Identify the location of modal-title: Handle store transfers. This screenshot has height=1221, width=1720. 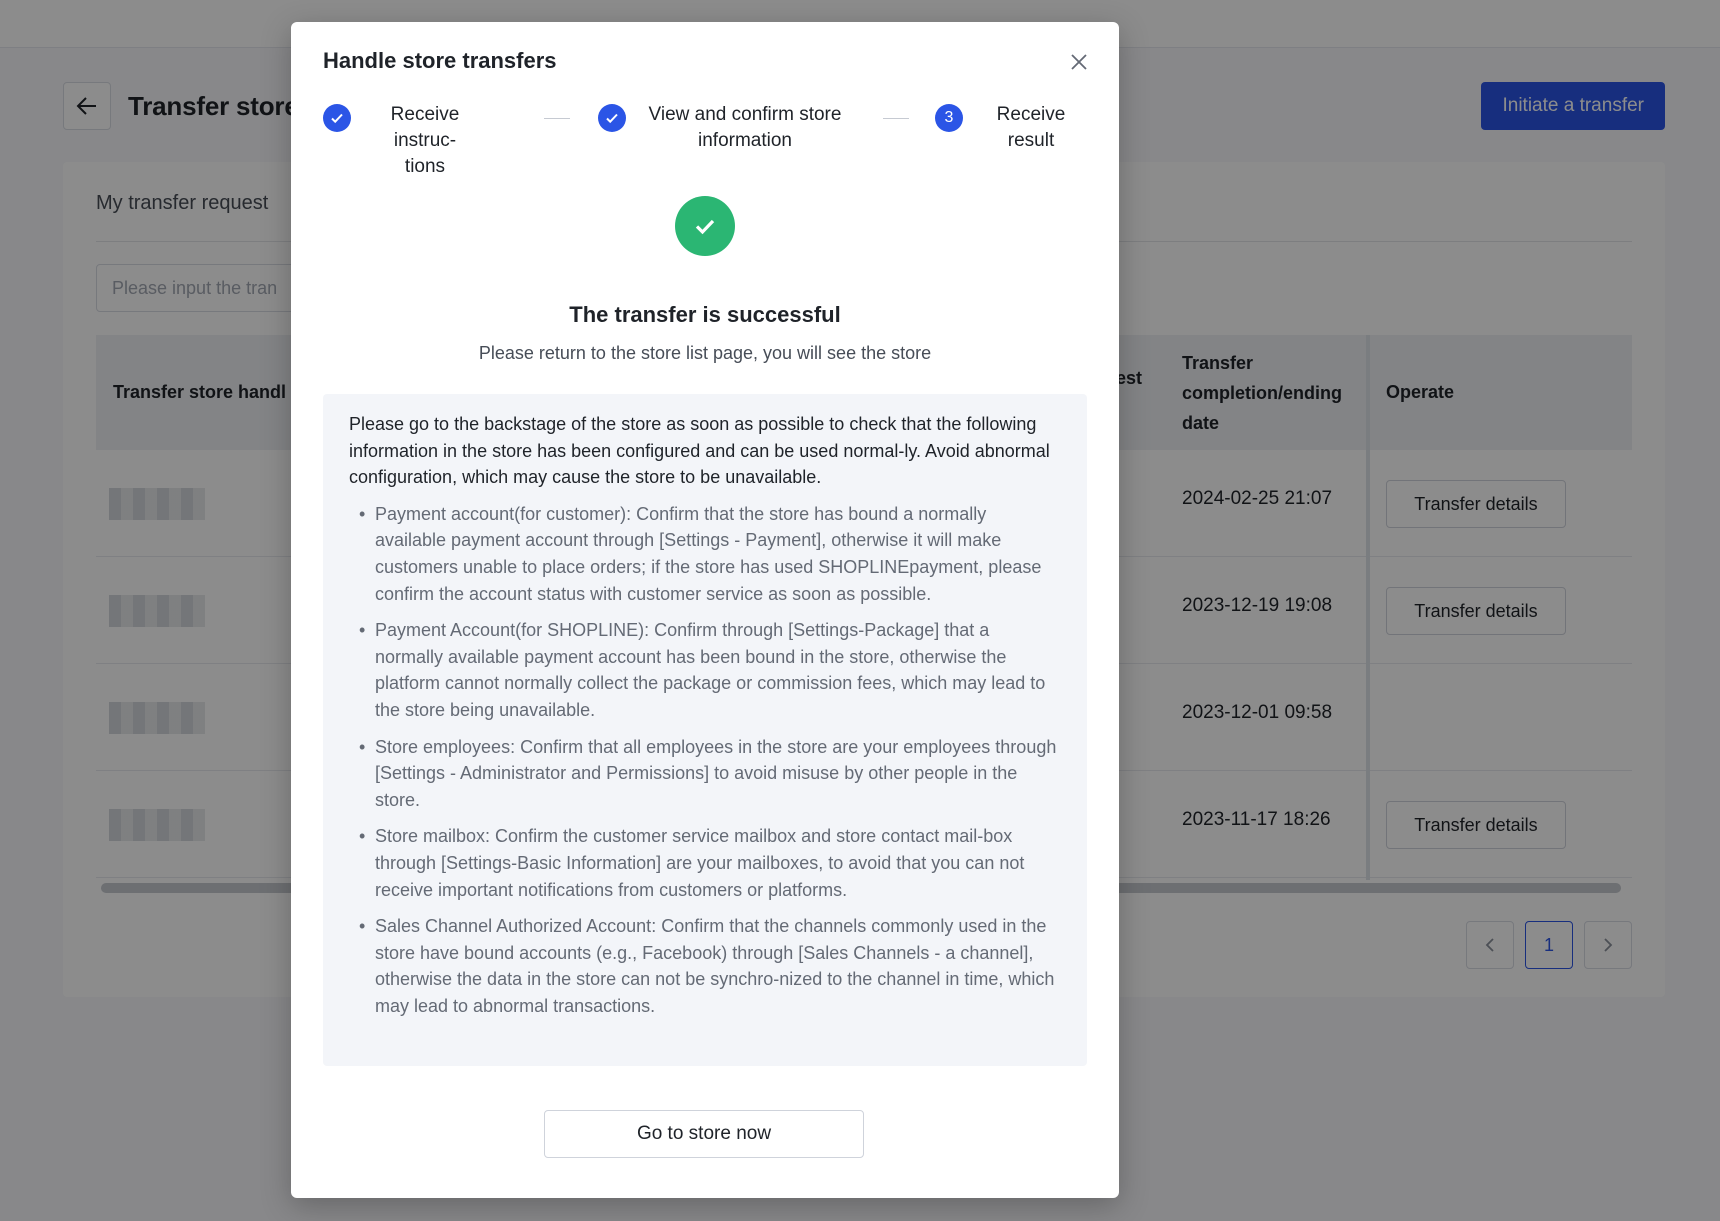
(440, 60).